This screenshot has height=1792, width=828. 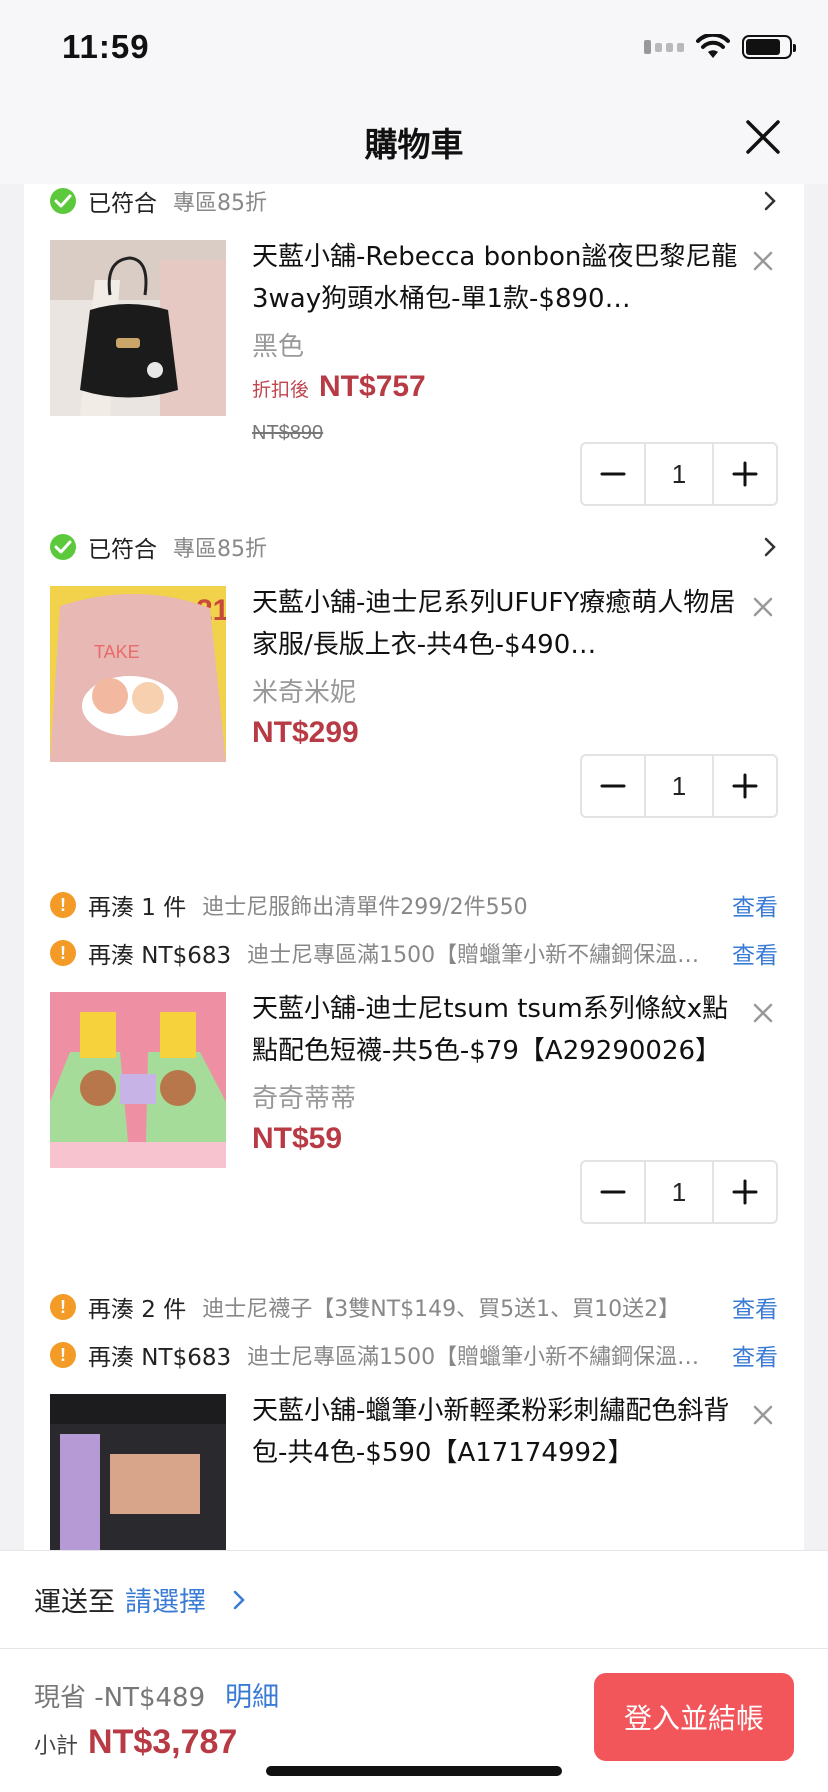 What do you see at coordinates (163, 1742) in the screenshot?
I see `subtotal-value: NT$3,787` at bounding box center [163, 1742].